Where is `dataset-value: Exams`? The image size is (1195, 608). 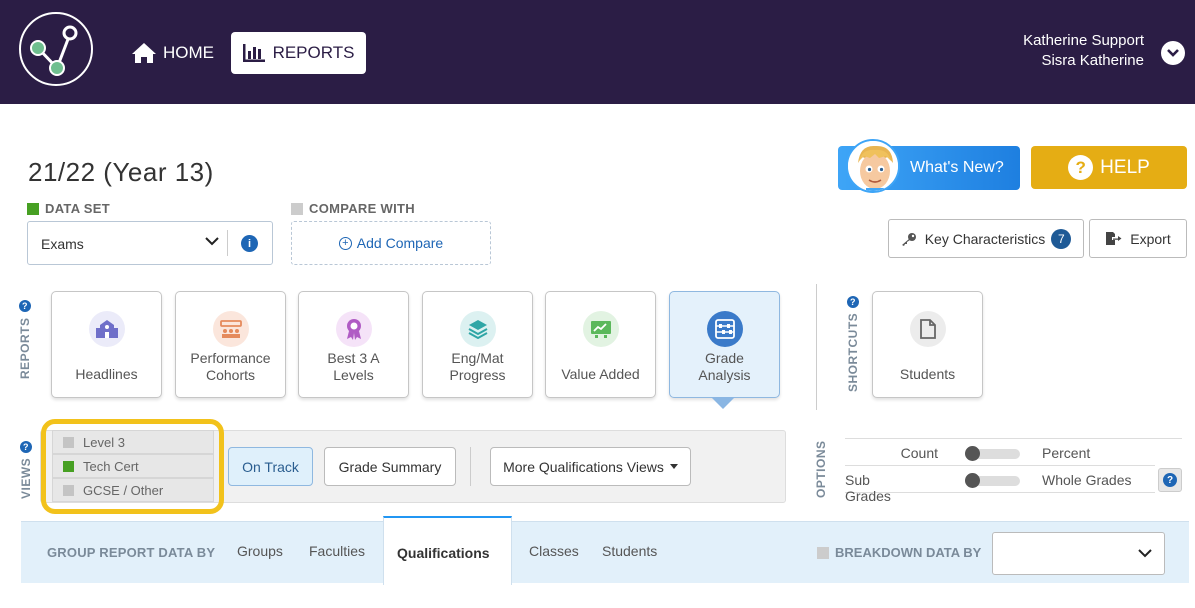
dataset-value: Exams is located at coordinates (62, 244).